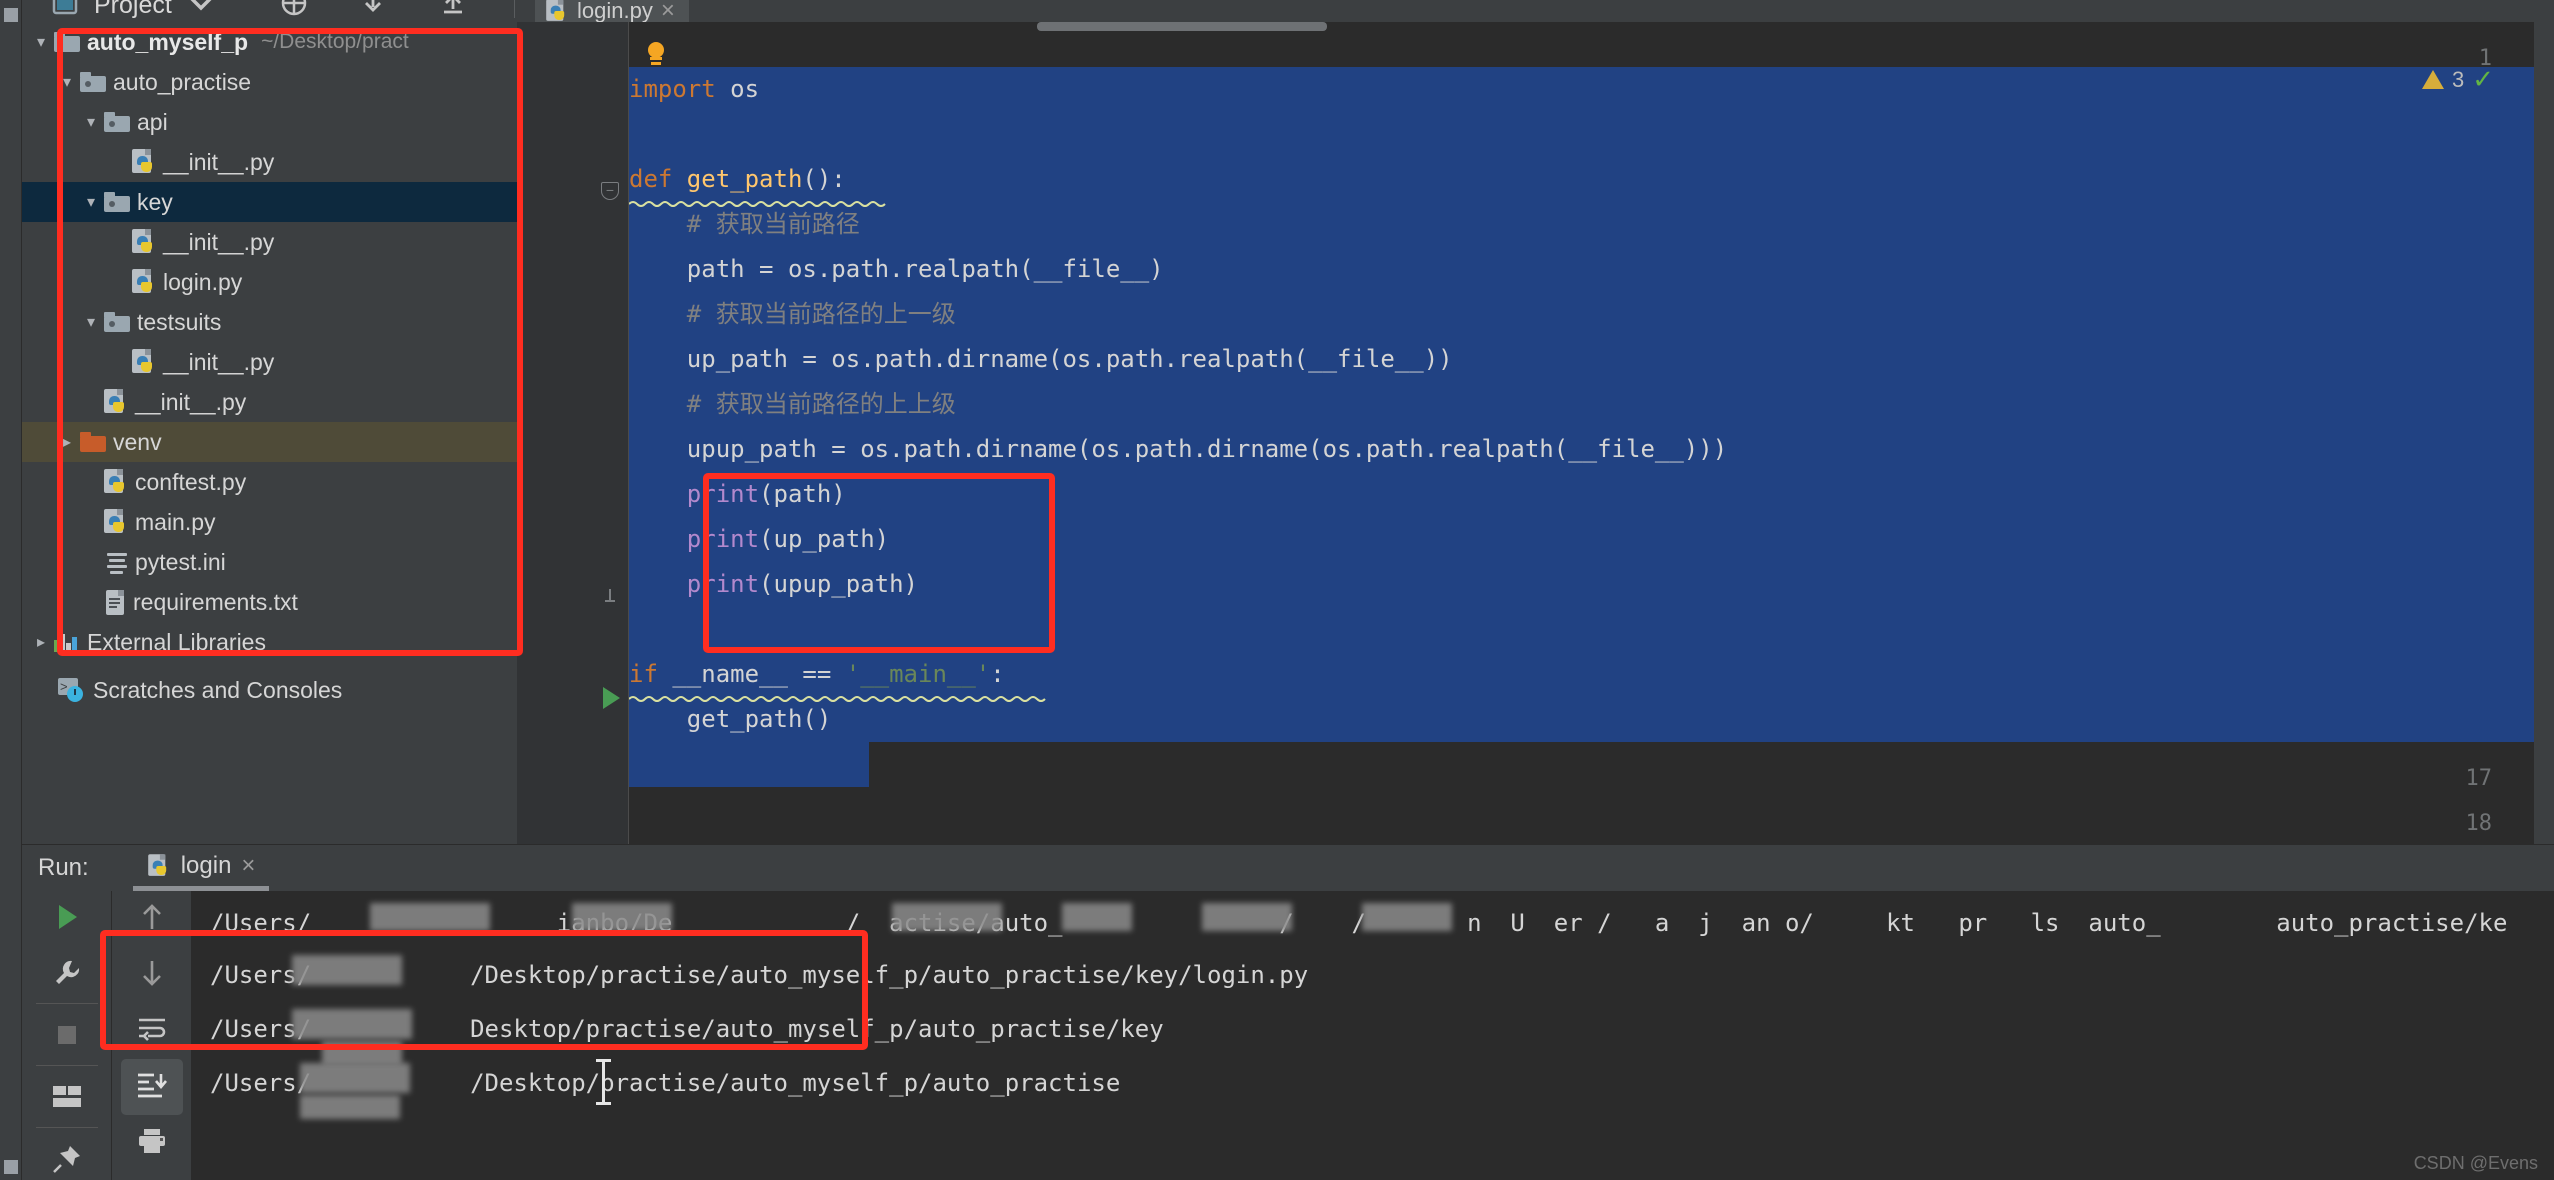  What do you see at coordinates (72, 690) in the screenshot?
I see `scratches-icon: >` at bounding box center [72, 690].